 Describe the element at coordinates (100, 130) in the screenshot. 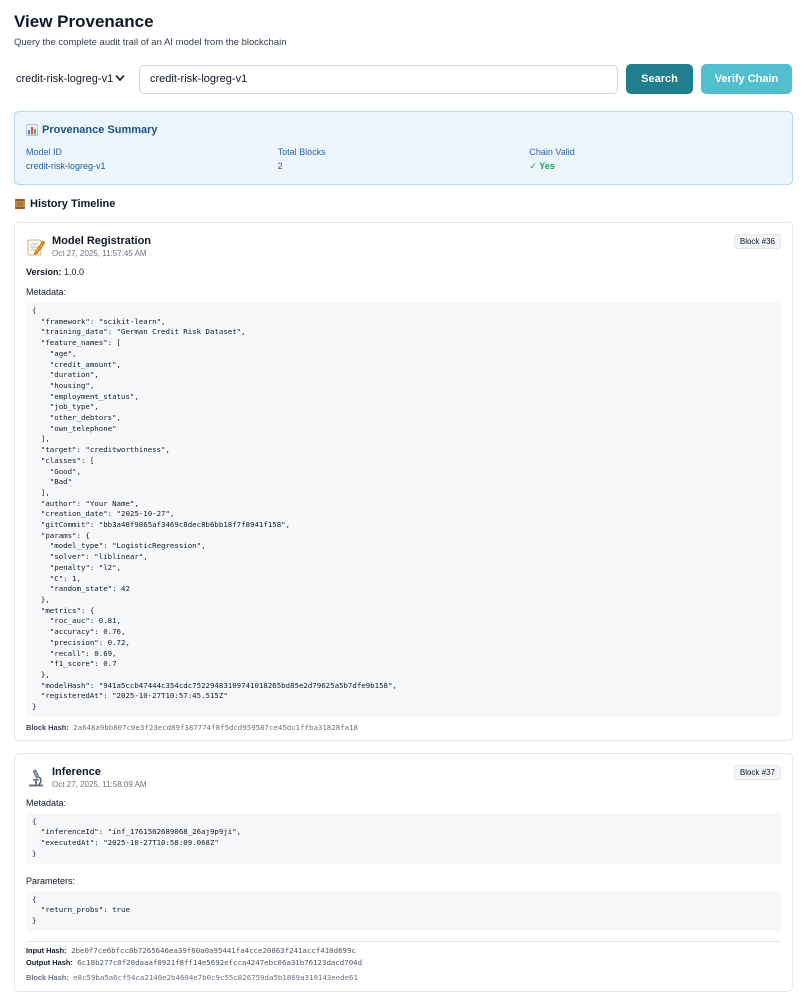

I see `summary-title-text: Provenance Summary` at that location.